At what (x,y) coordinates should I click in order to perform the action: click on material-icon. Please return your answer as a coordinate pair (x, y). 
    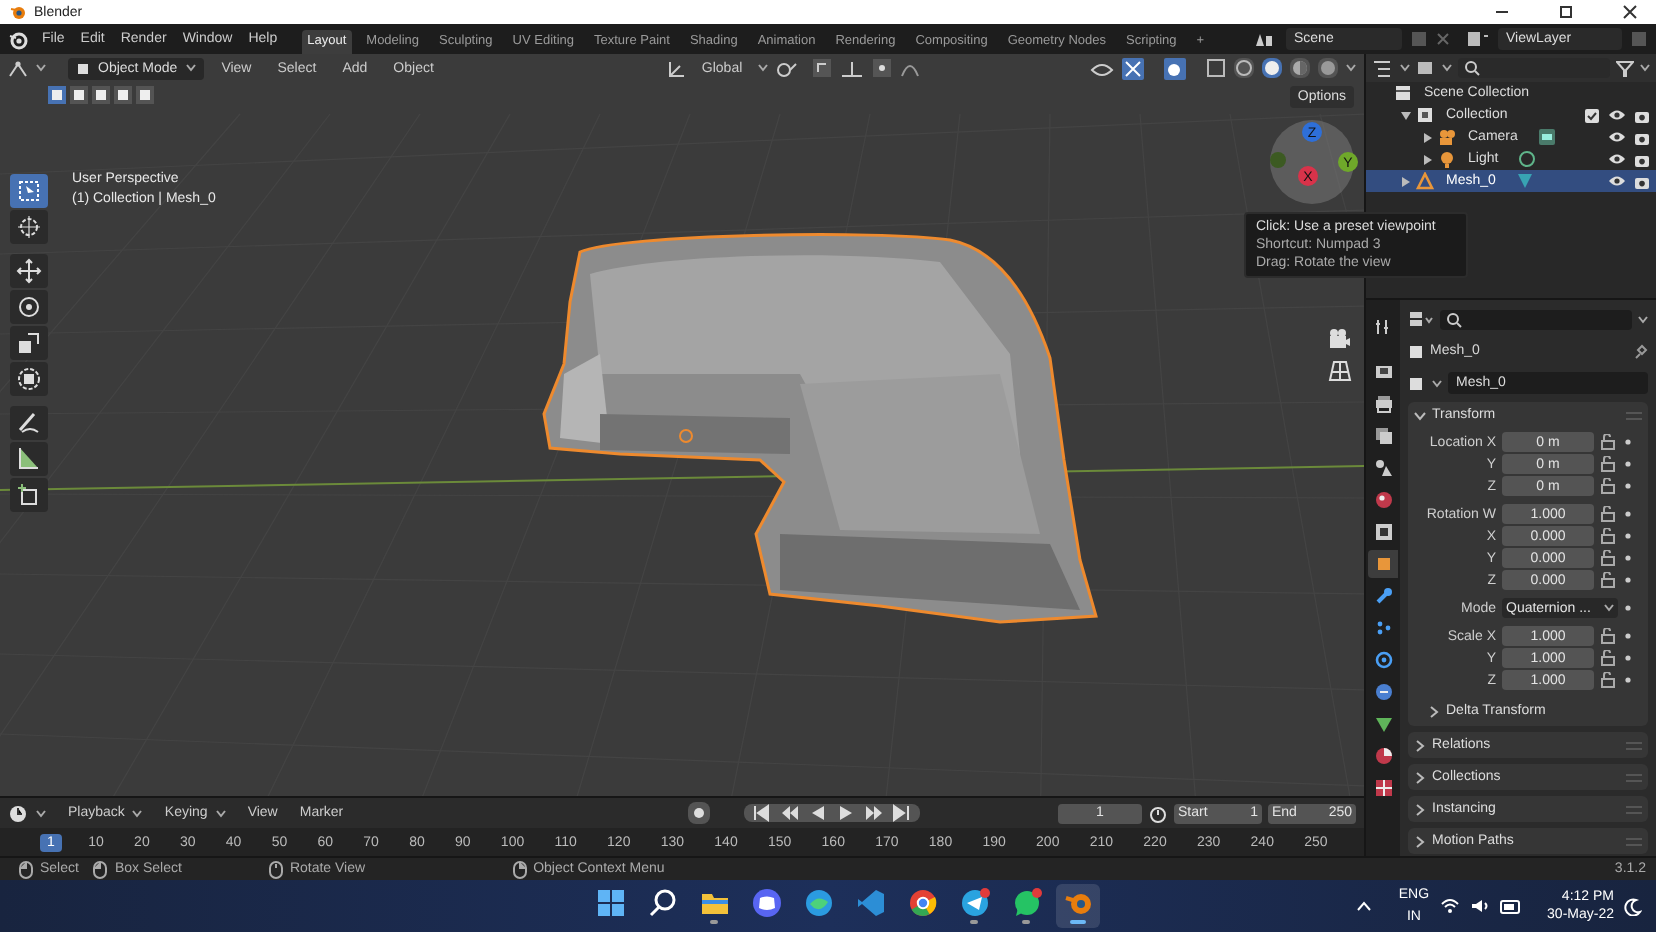
    Looking at the image, I should click on (1383, 756).